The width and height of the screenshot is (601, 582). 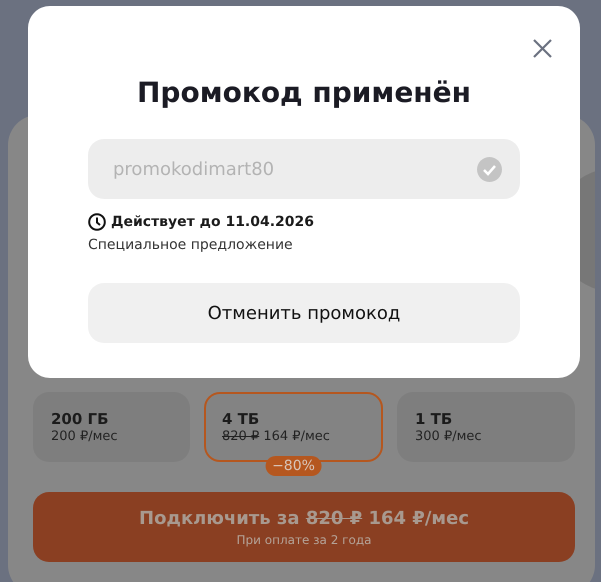 I want to click on plan-option: 1 ТБ 300 ₽/мес, so click(x=486, y=427).